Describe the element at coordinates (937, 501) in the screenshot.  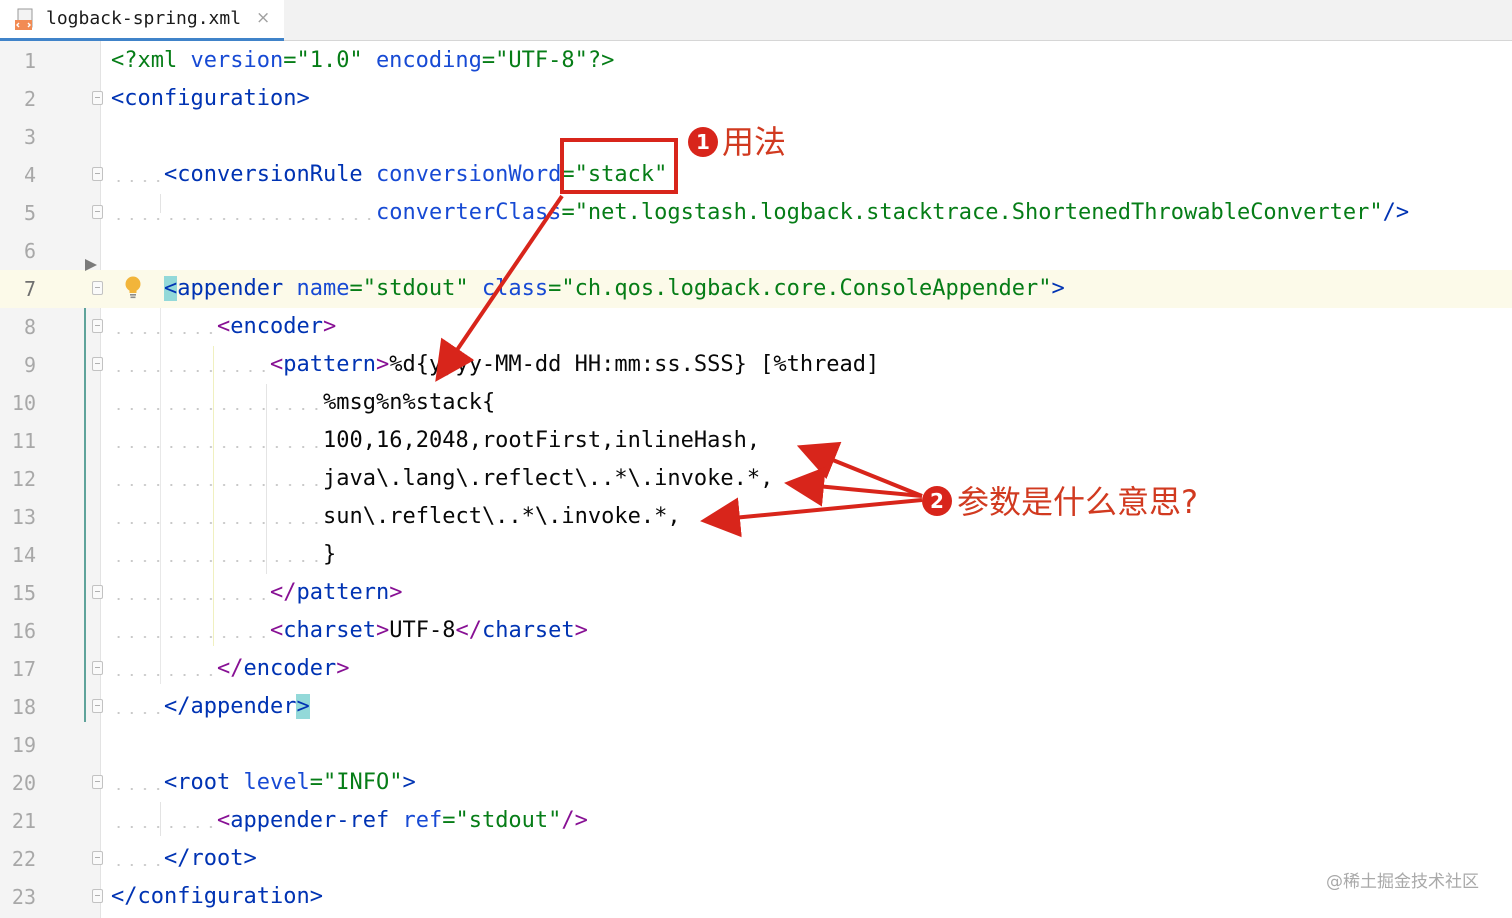
I see `annotation-badge-2: 2` at that location.